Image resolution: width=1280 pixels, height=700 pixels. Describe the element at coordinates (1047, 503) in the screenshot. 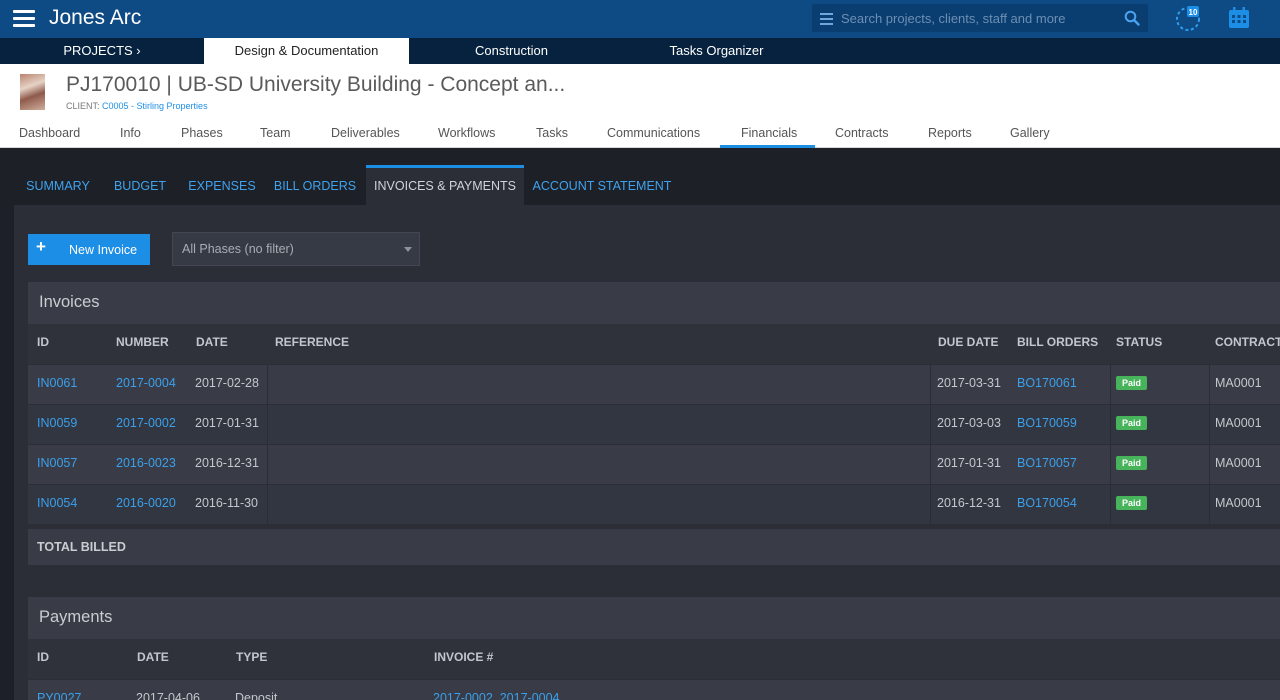

I see `bill-order-link: BO170054` at that location.